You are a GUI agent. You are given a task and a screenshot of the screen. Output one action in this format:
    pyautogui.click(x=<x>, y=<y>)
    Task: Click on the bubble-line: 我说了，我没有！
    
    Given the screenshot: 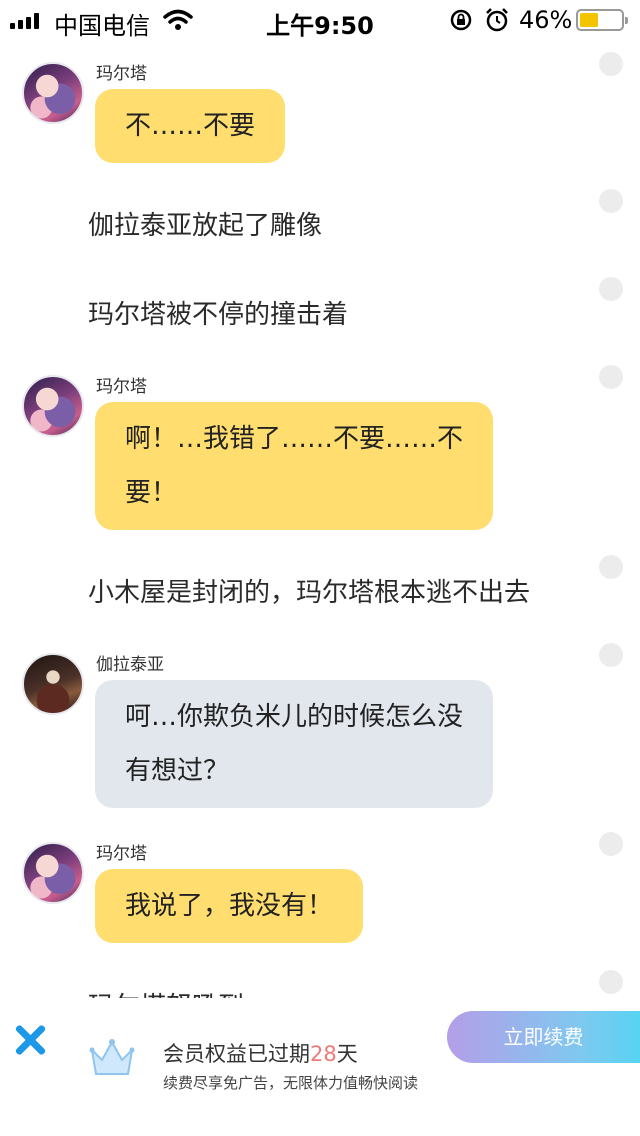 What is the action you would take?
    pyautogui.click(x=229, y=906)
    